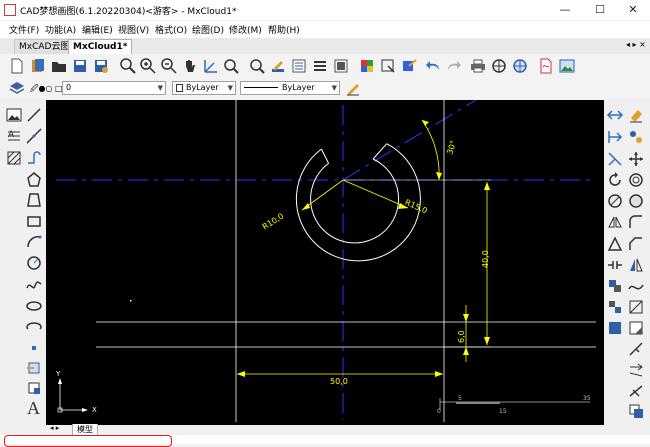 The width and height of the screenshot is (650, 447). Describe the element at coordinates (34, 221) in the screenshot. I see `rectangle-shape-icon` at that location.